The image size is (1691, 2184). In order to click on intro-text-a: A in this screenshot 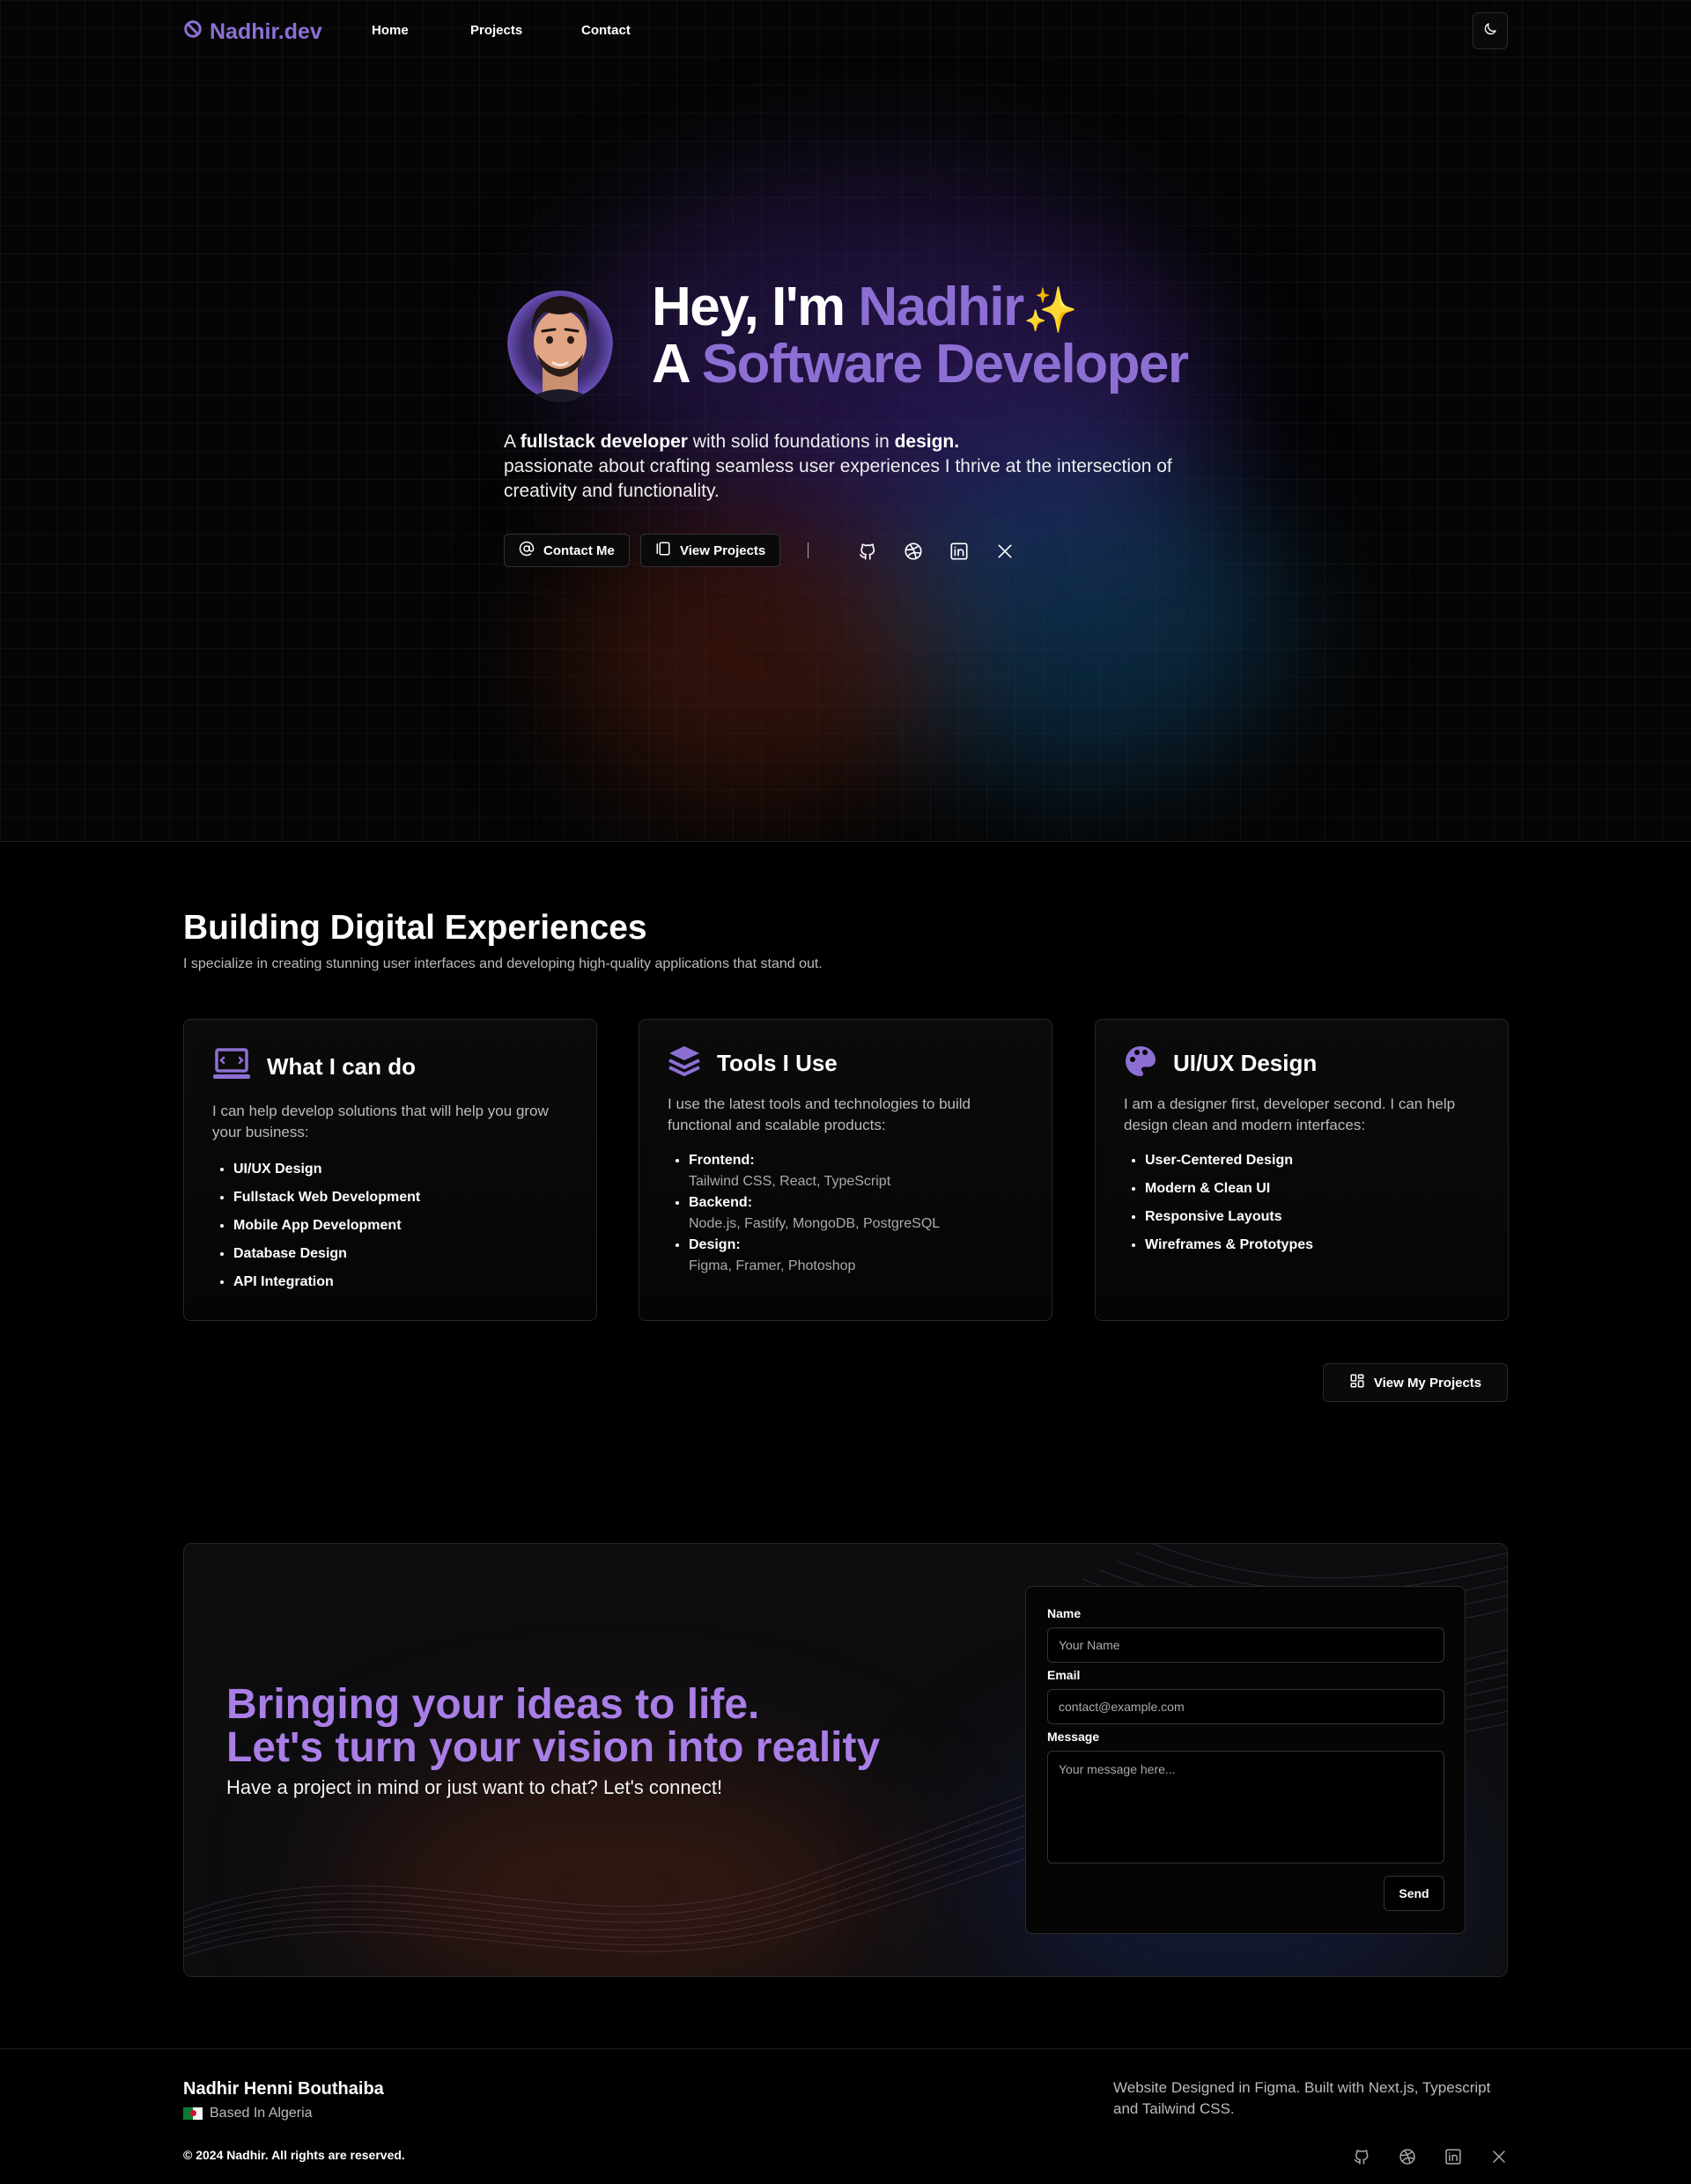, I will do `click(512, 442)`.